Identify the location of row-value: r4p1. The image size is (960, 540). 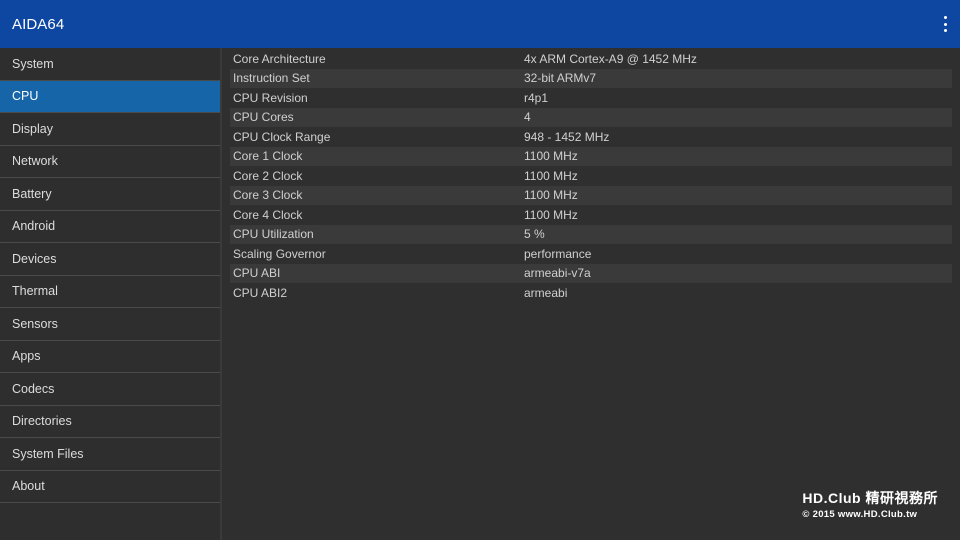
(536, 97).